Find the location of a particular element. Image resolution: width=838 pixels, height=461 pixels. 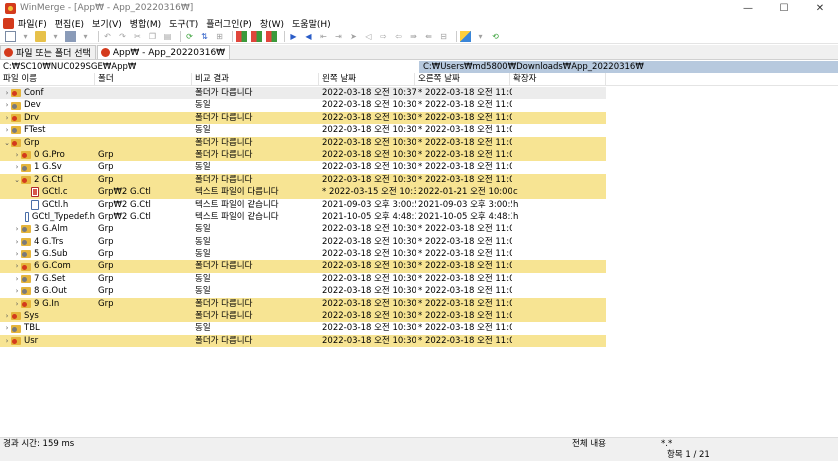

column-header-left-date: 왼쪽 날짜 is located at coordinates (367, 79).